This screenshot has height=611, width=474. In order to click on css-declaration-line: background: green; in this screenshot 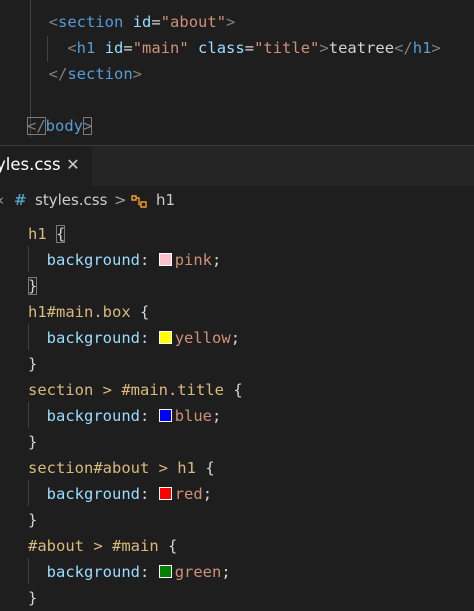, I will do `click(129, 572)`.